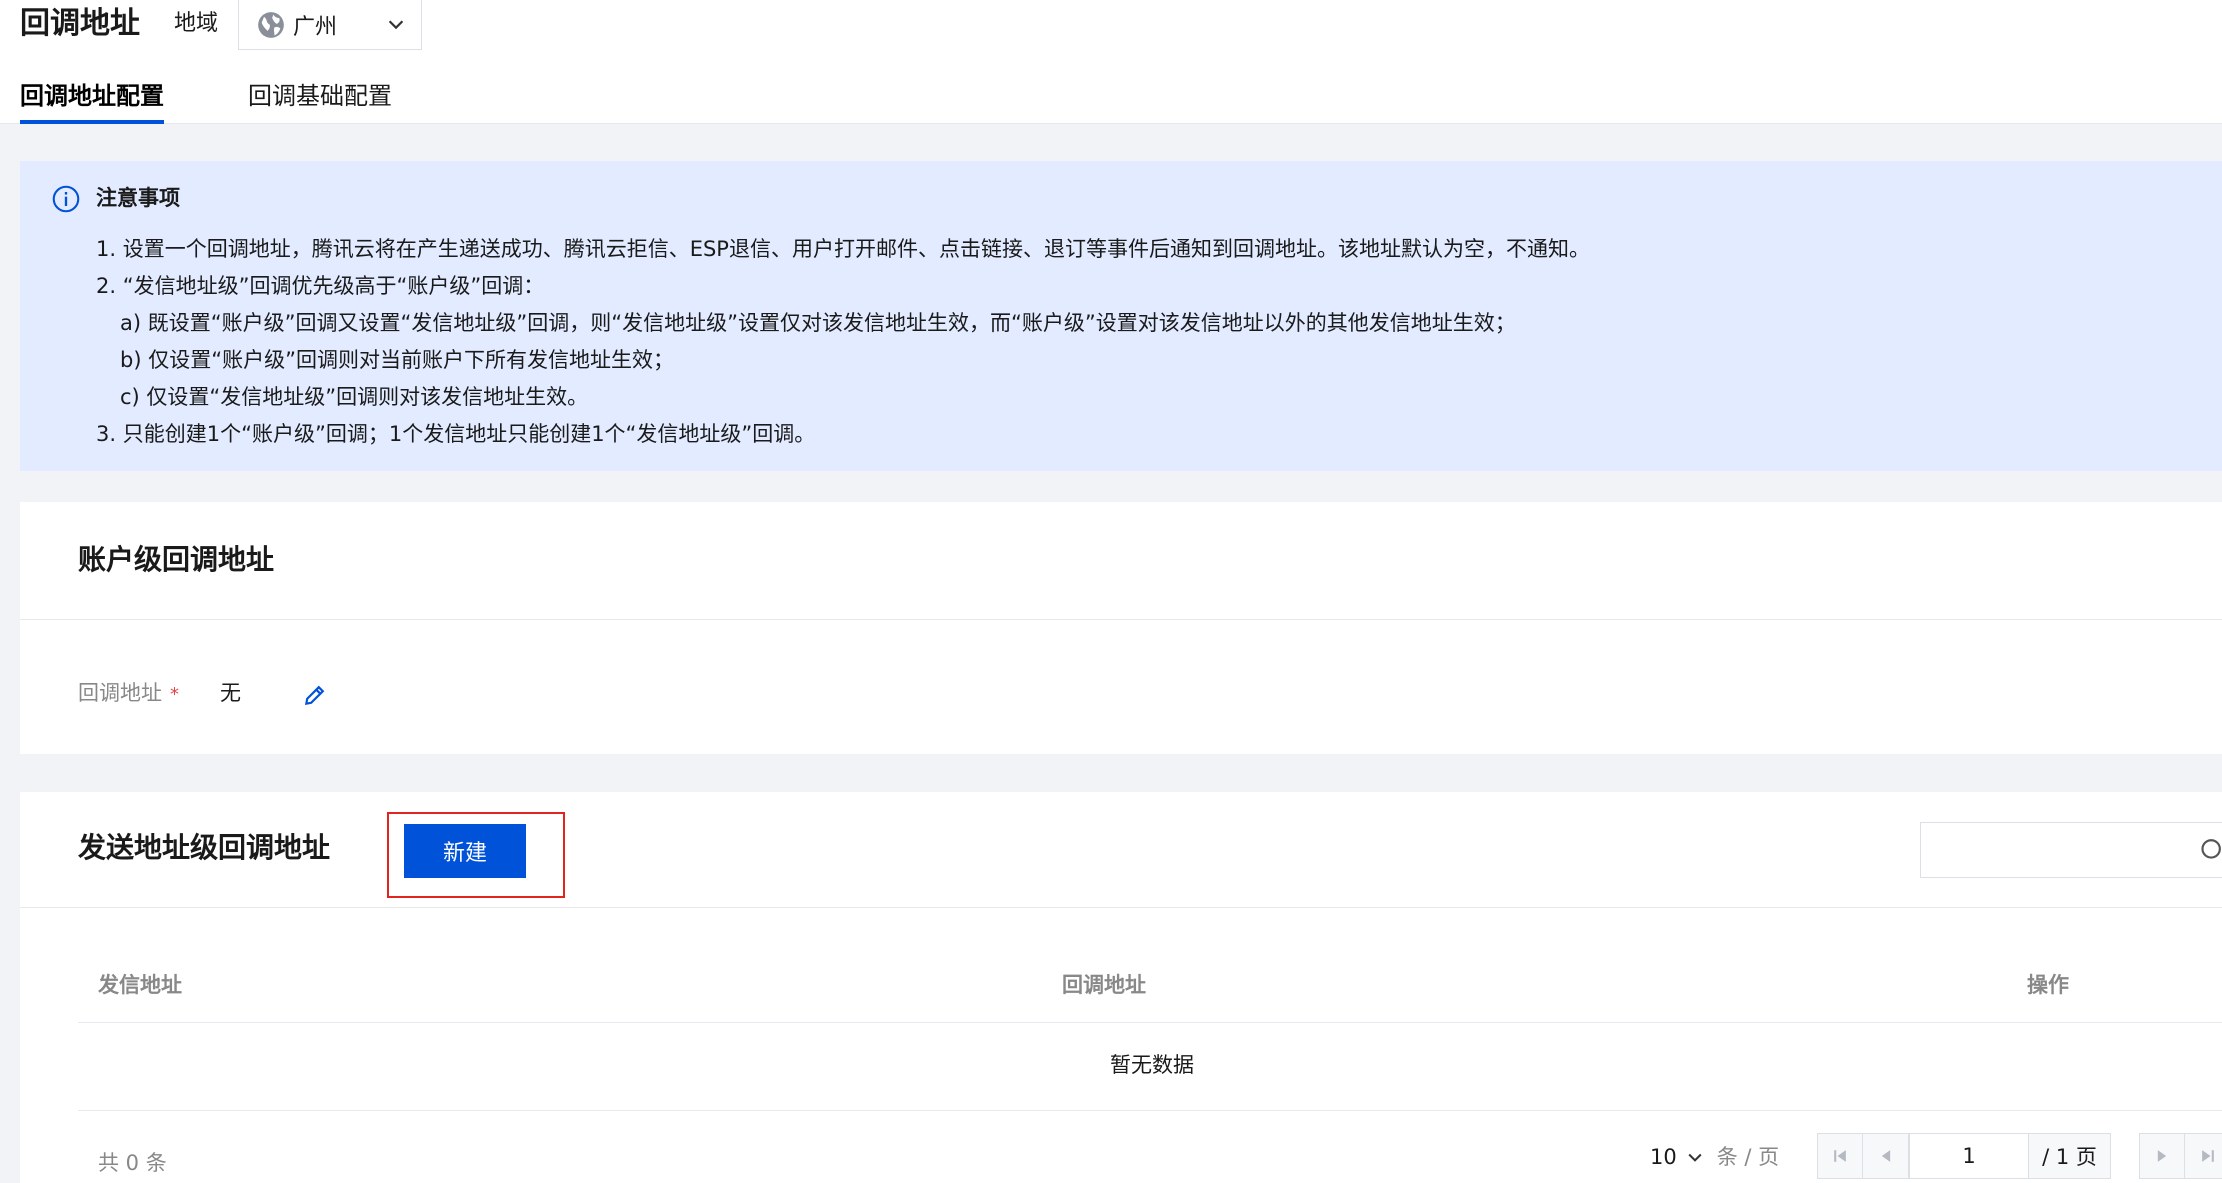 This screenshot has width=2222, height=1183. I want to click on table-bottom-divider, so click(1150, 1110).